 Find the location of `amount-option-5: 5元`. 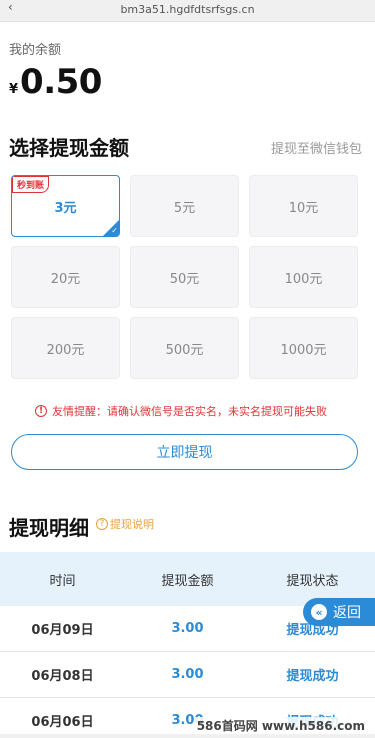

amount-option-5: 5元 is located at coordinates (184, 206).